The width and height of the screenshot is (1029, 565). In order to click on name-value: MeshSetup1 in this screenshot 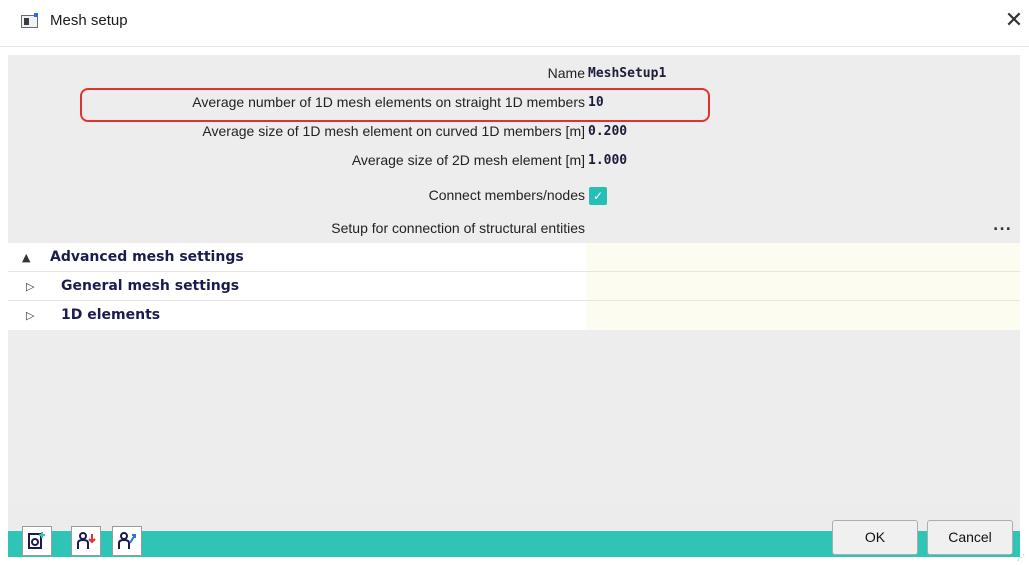, I will do `click(627, 73)`.